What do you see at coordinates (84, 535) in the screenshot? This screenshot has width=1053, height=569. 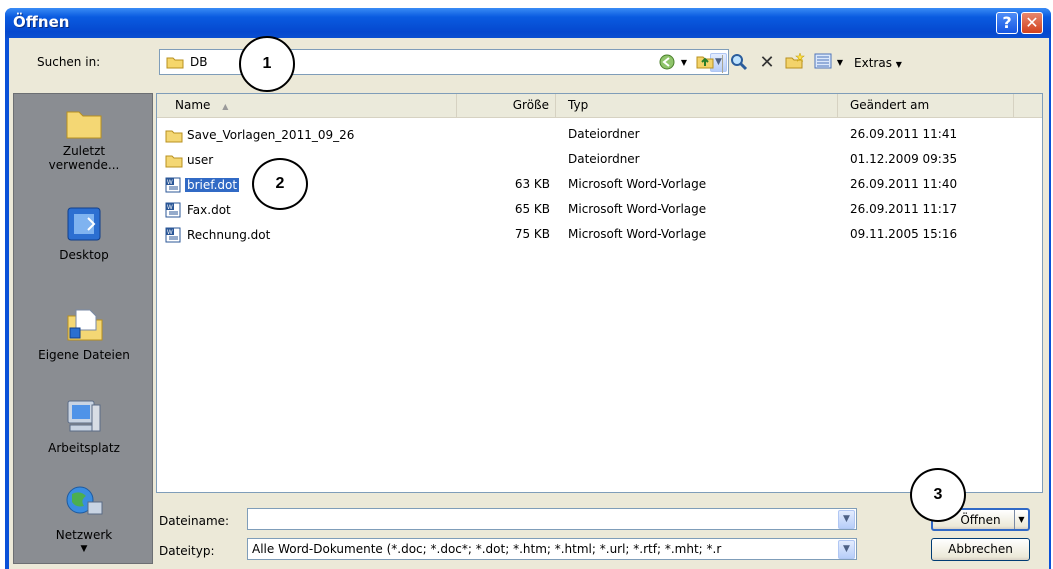 I see `place-network-label: Netzwerk` at bounding box center [84, 535].